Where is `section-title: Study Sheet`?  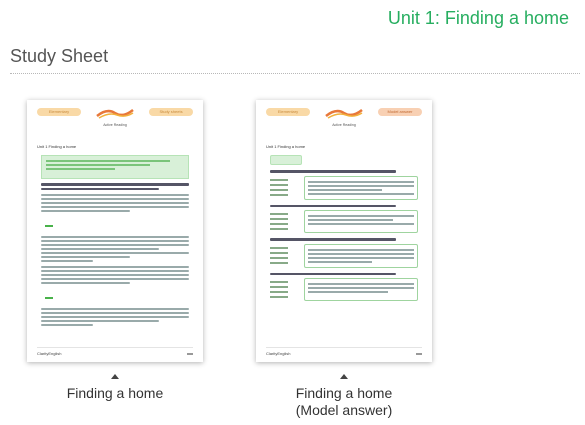 section-title: Study Sheet is located at coordinates (59, 56).